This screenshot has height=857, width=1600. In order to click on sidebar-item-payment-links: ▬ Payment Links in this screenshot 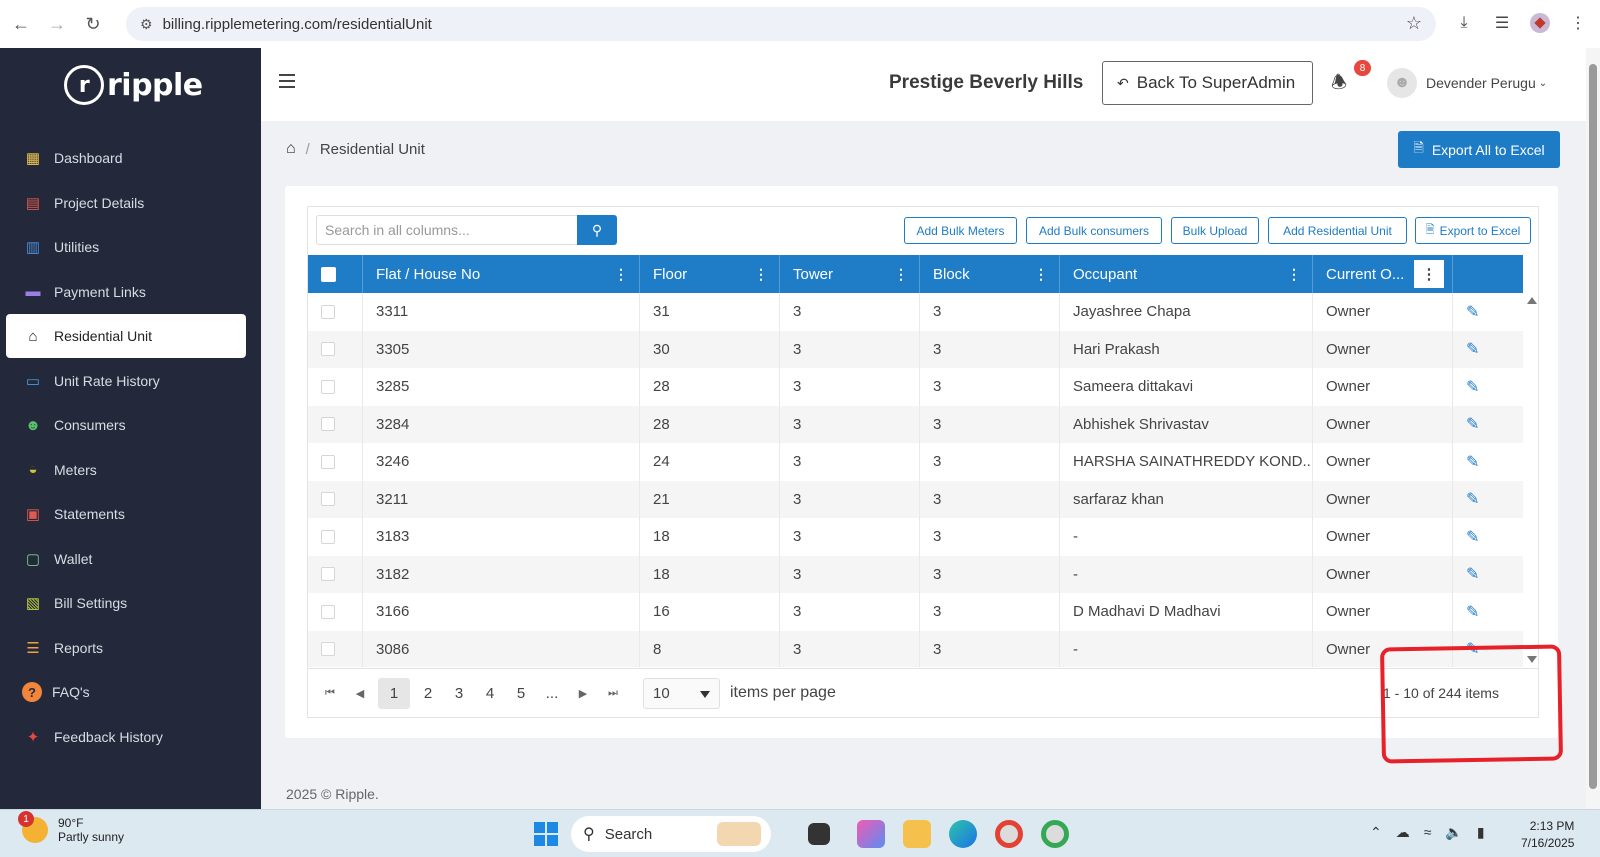, I will do `click(126, 292)`.